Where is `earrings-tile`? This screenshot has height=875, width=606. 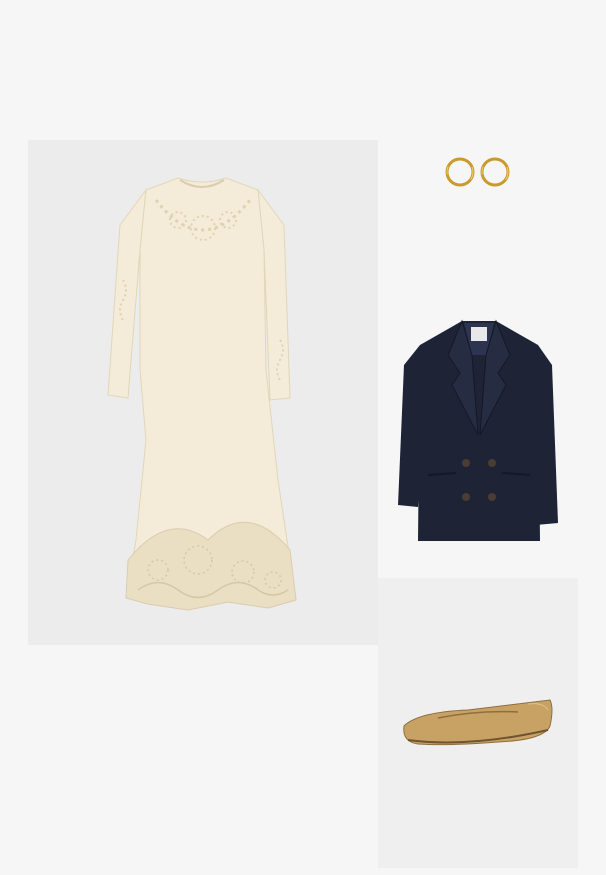 earrings-tile is located at coordinates (480, 180).